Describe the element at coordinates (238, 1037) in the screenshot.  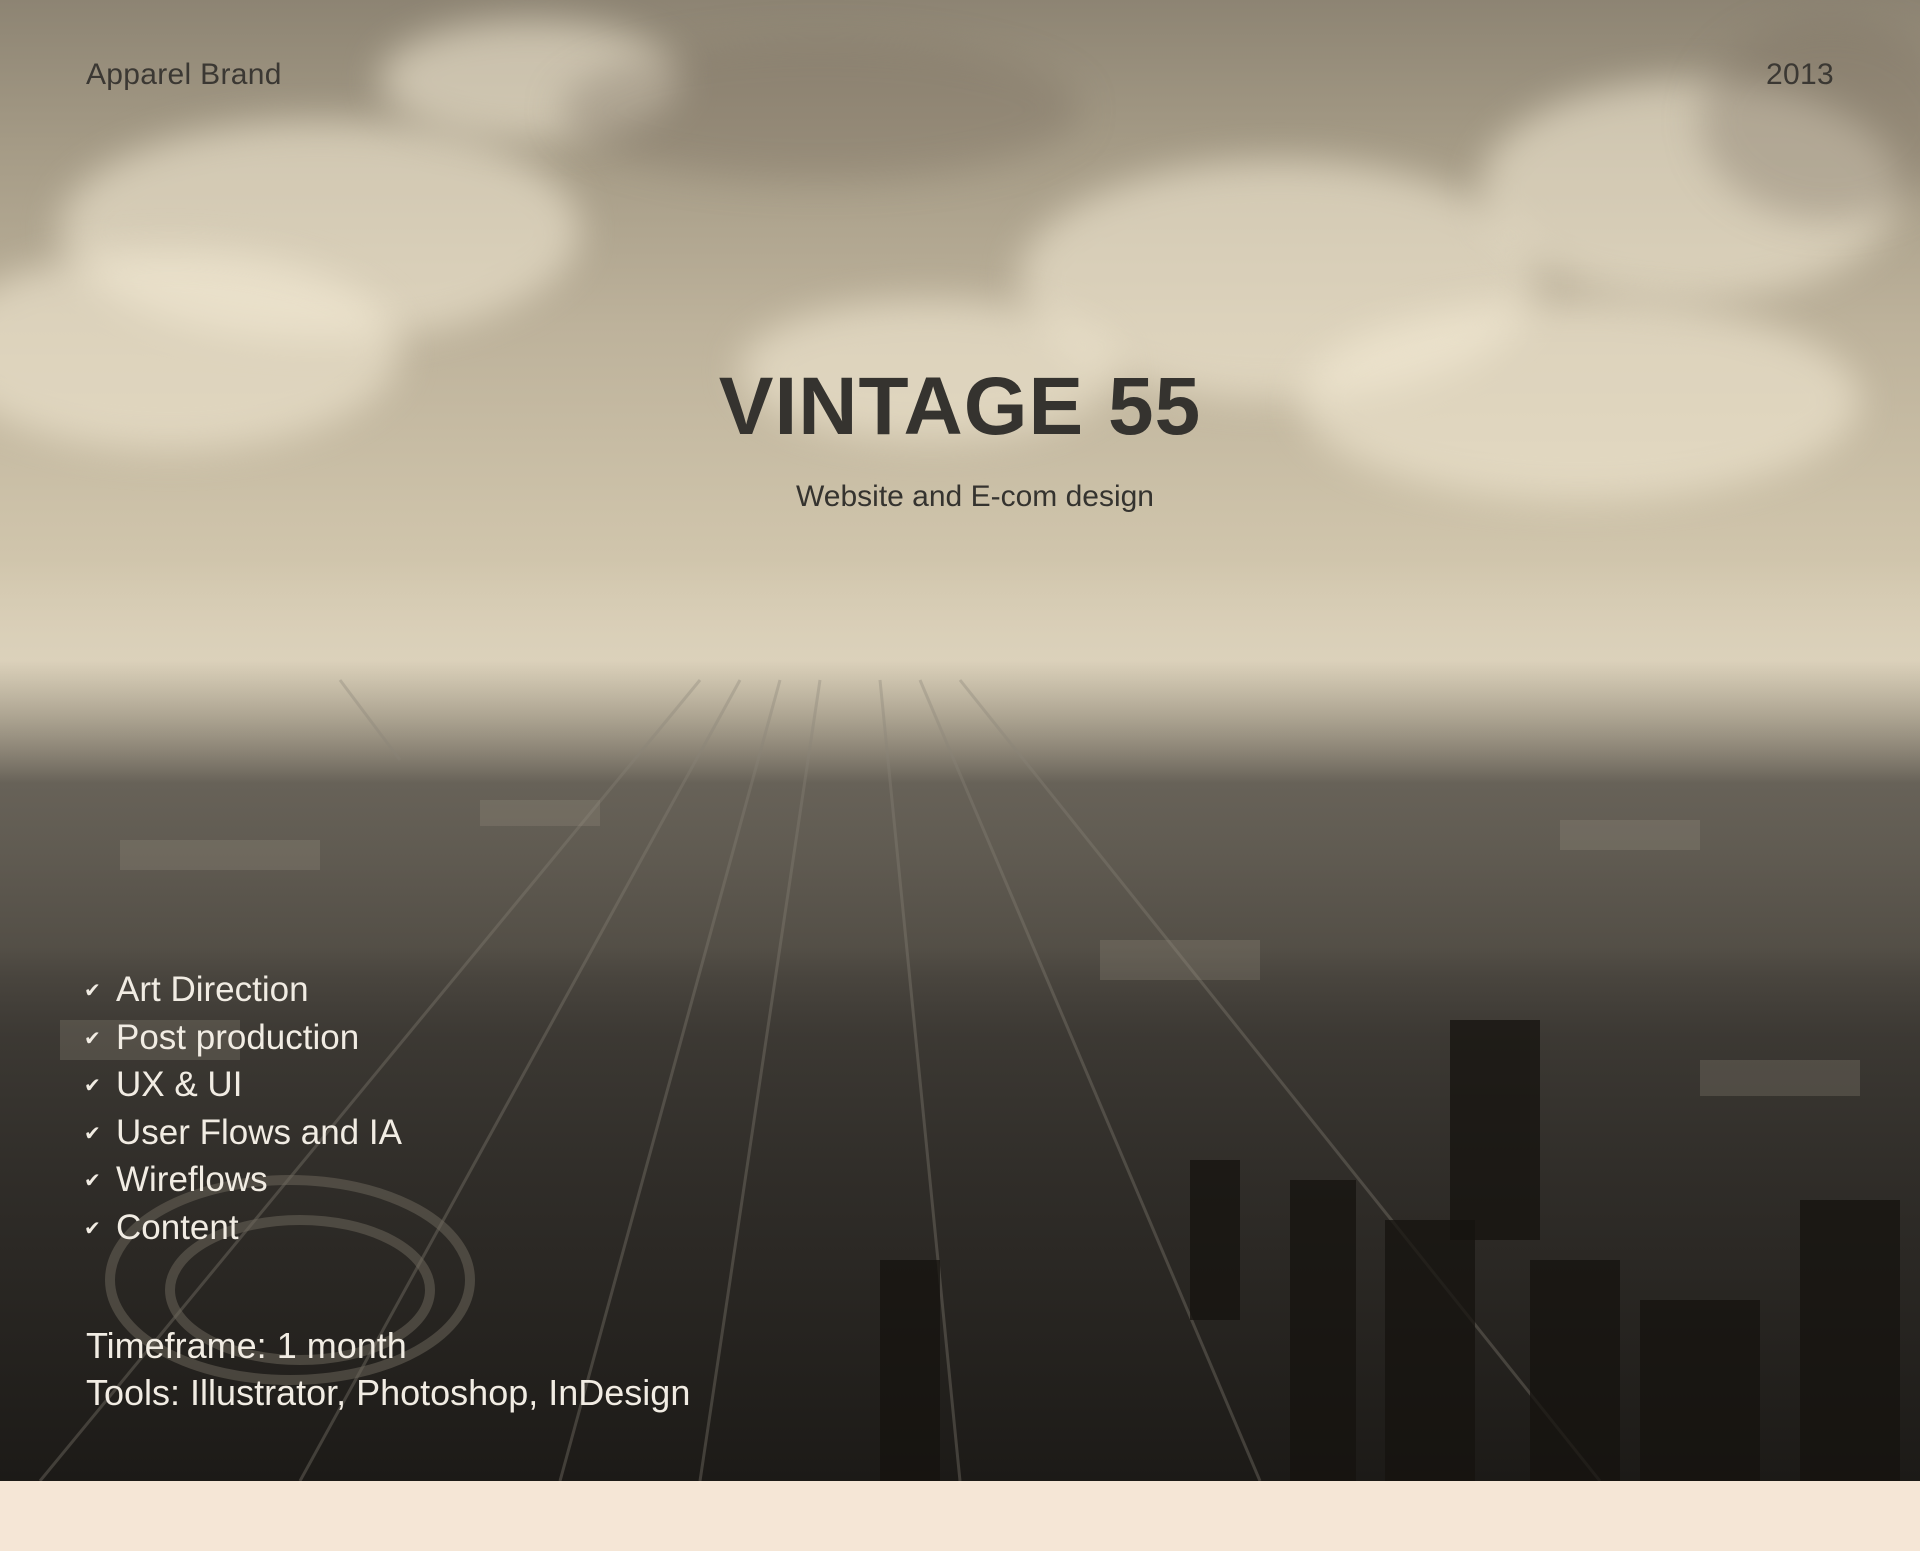
I see `service-label: Post production` at that location.